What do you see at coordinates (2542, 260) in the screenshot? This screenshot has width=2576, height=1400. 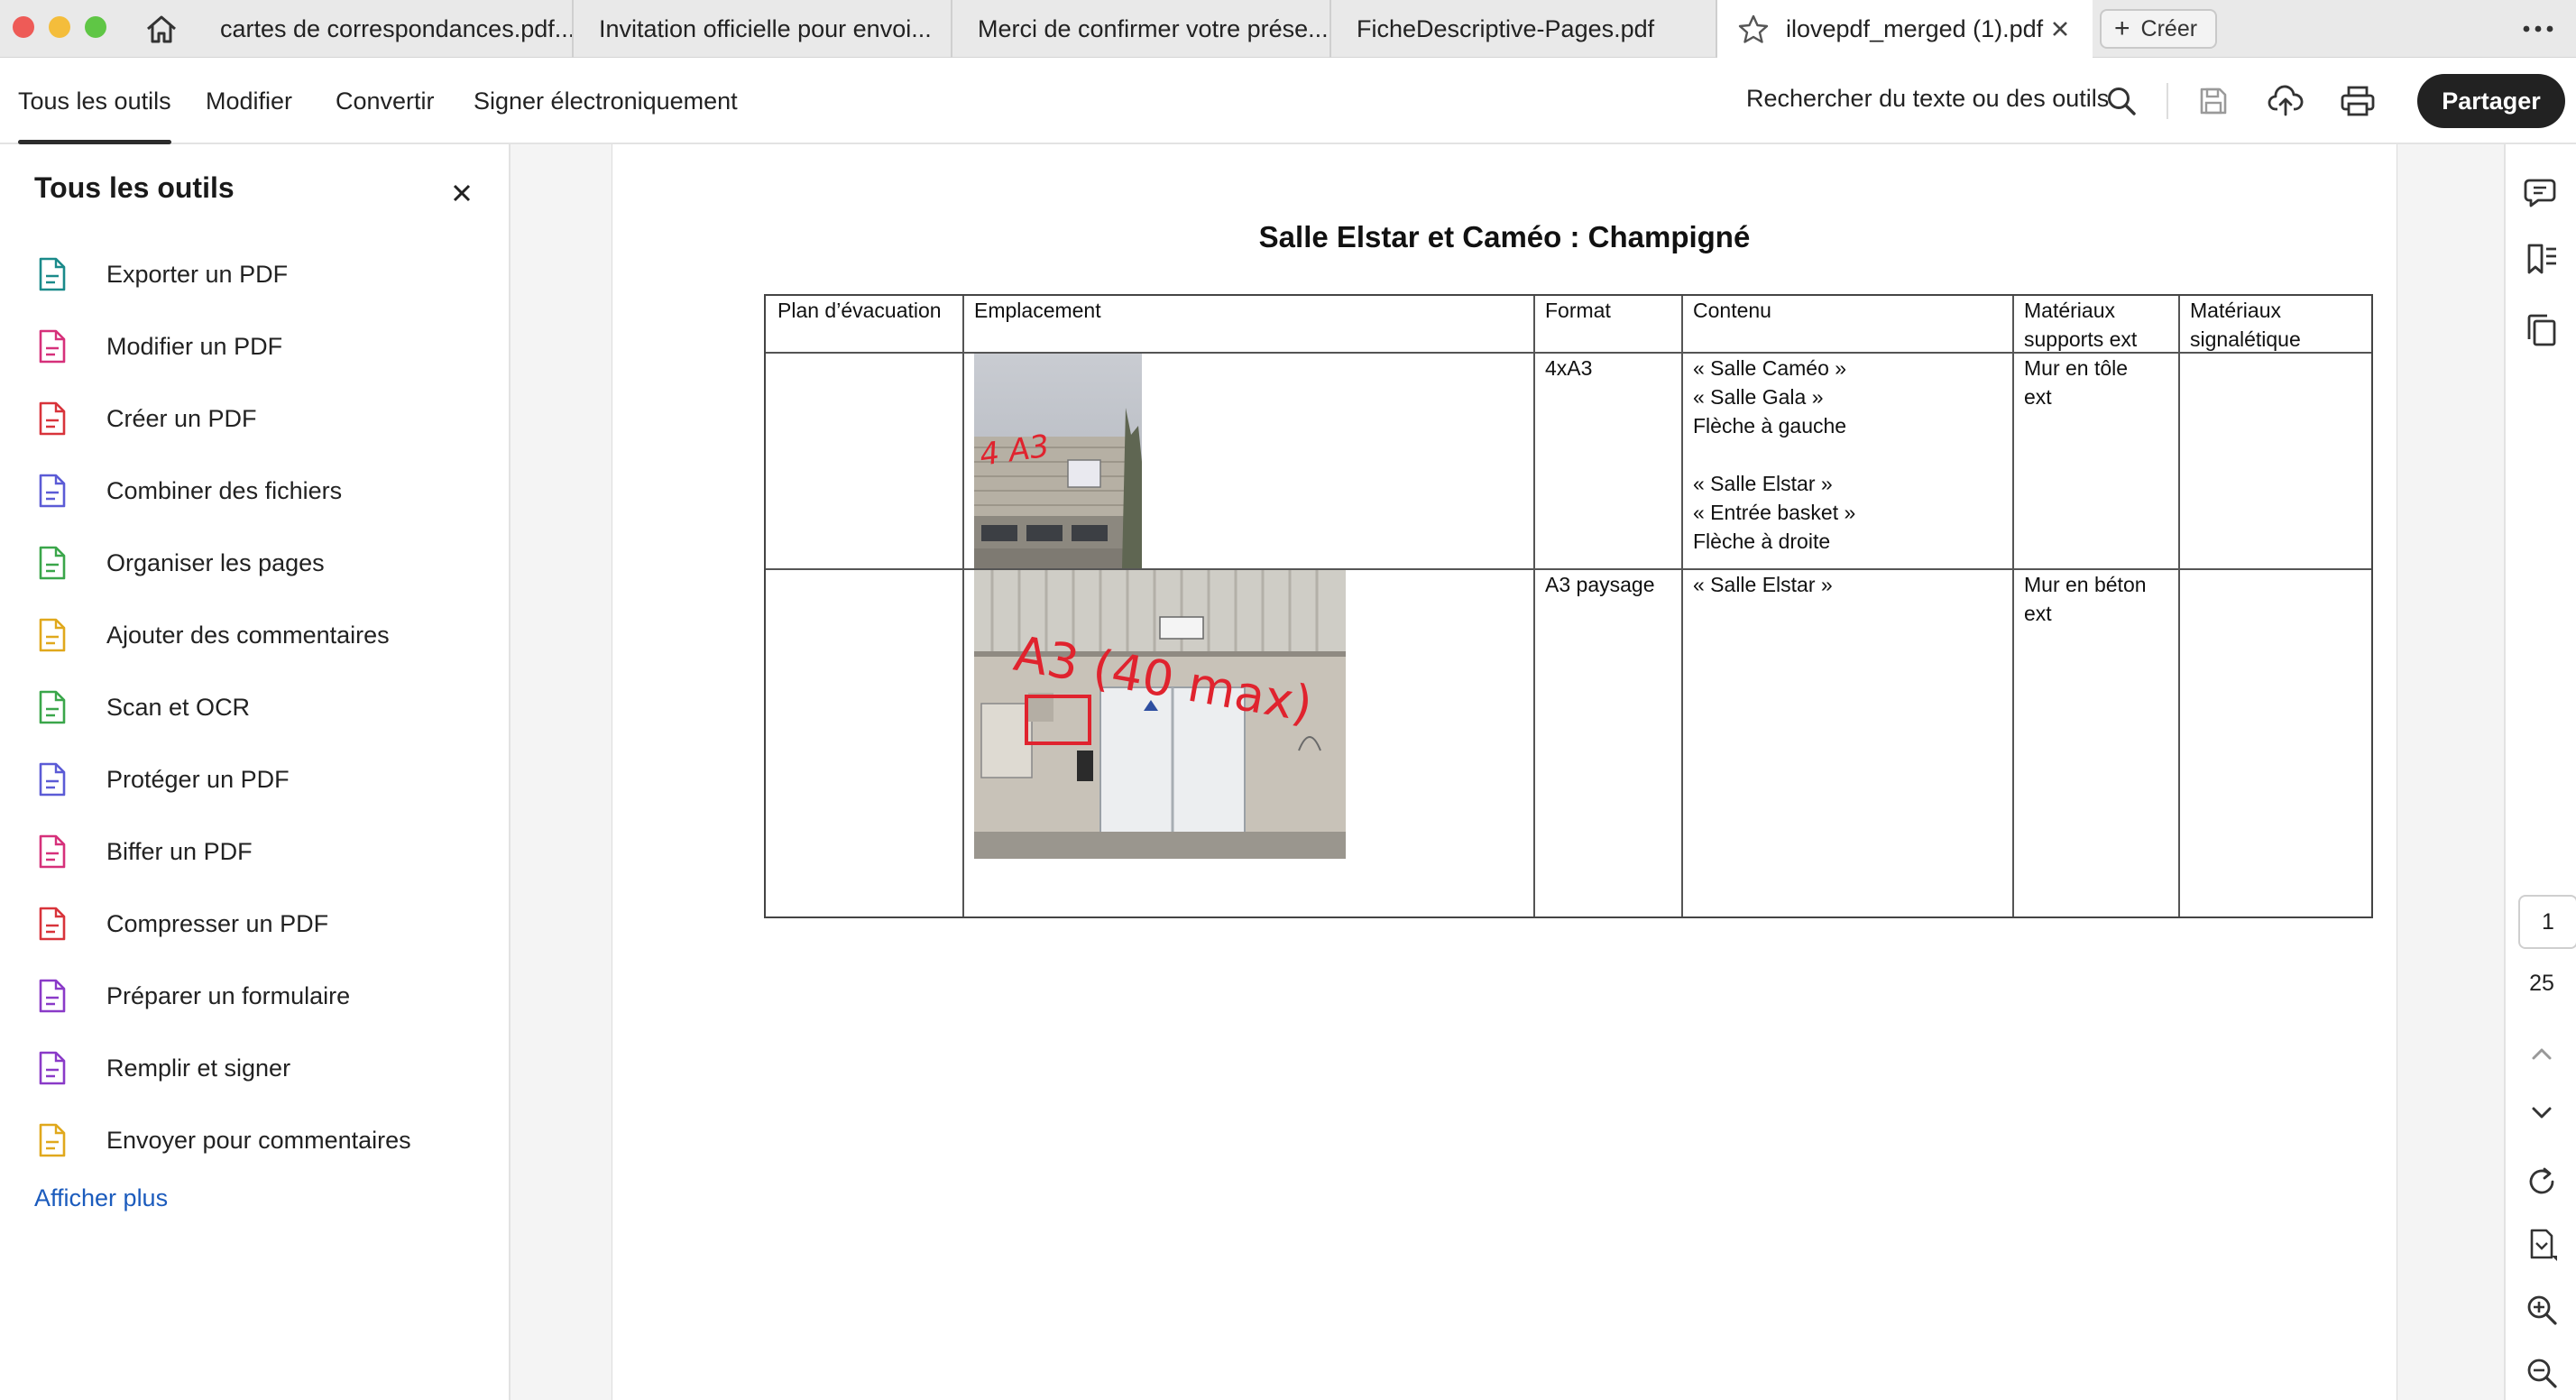 I see `bookmarks-panel-icon` at bounding box center [2542, 260].